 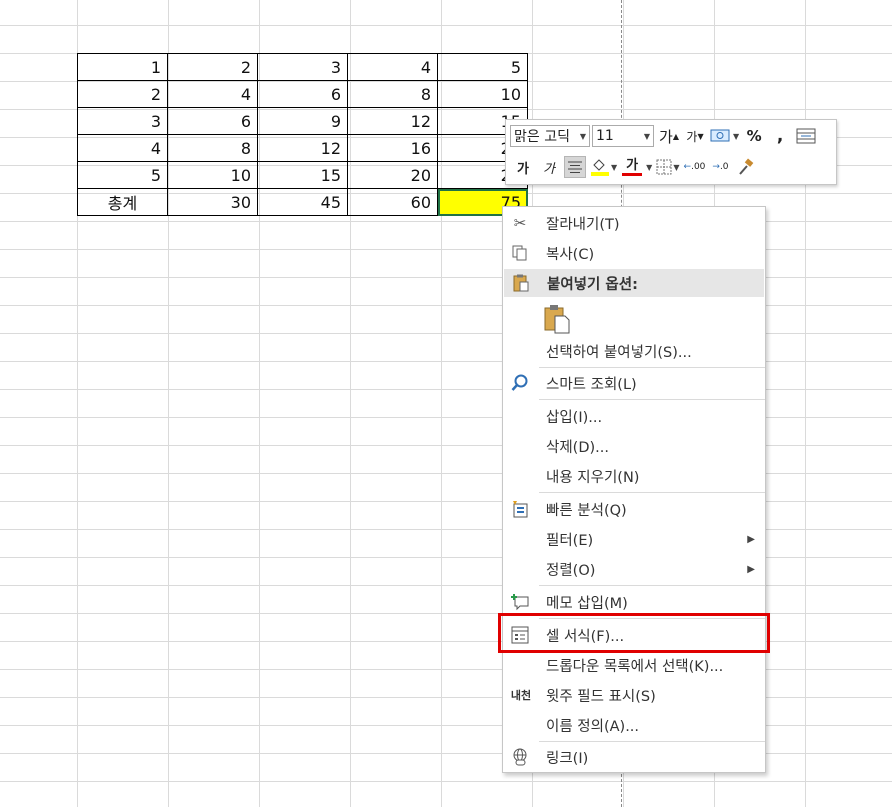 What do you see at coordinates (212, 202) in the screenshot?
I see `cell: 30` at bounding box center [212, 202].